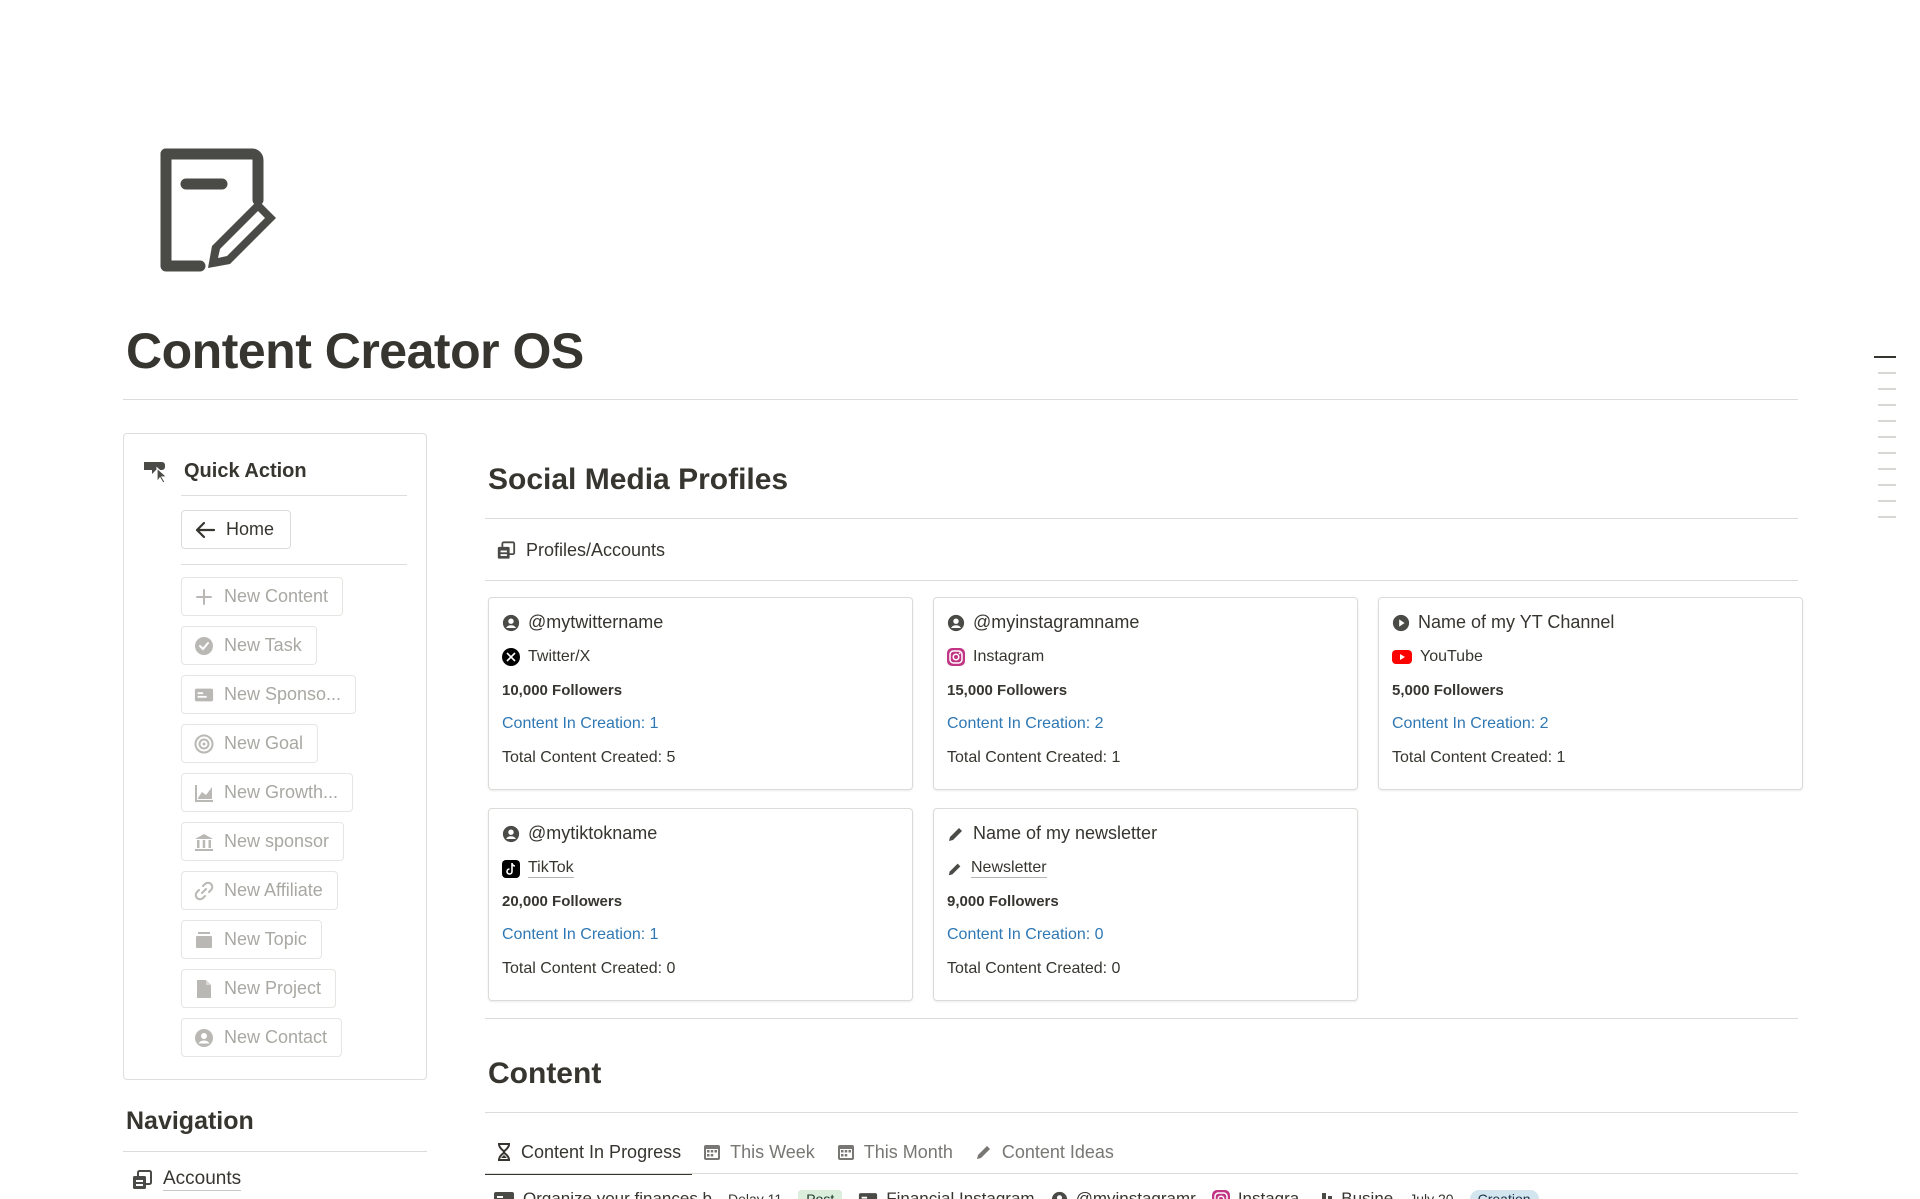  Describe the element at coordinates (1885, 444) in the screenshot. I see `page-outline` at that location.